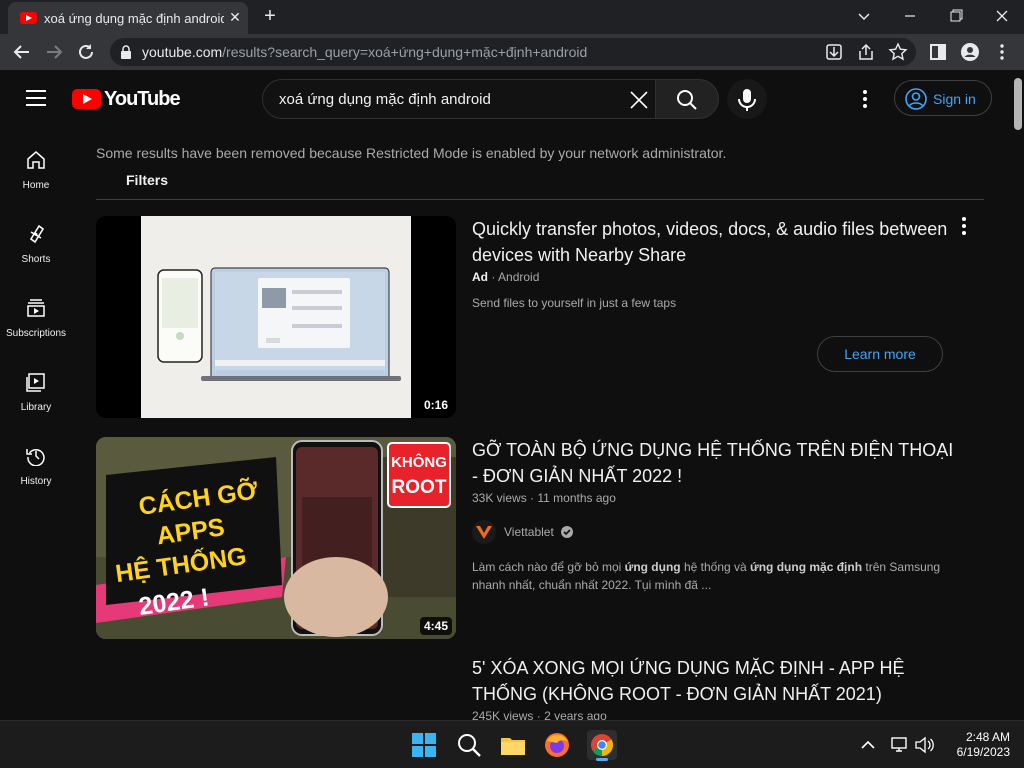  I want to click on voice-search-button, so click(747, 99).